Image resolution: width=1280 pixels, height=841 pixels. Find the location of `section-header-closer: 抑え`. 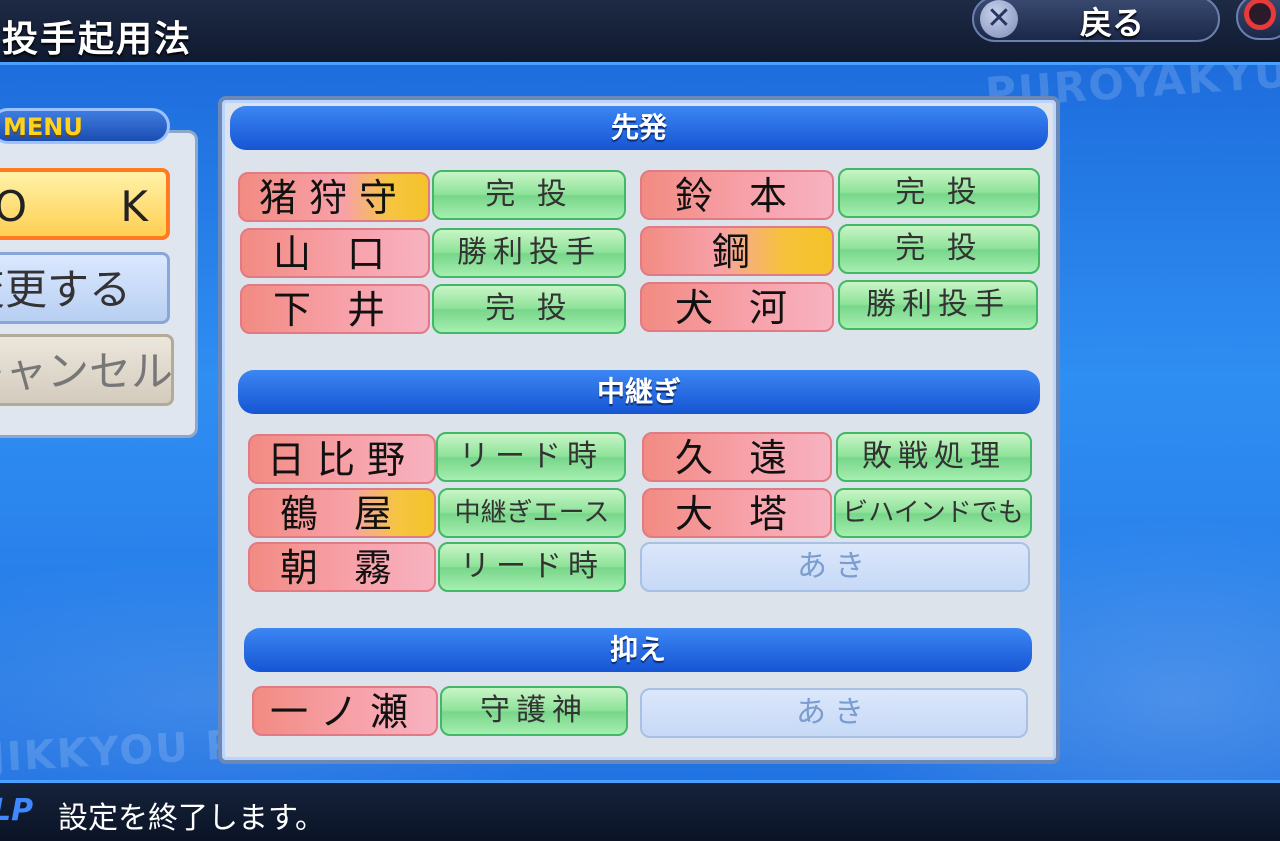

section-header-closer: 抑え is located at coordinates (638, 650).